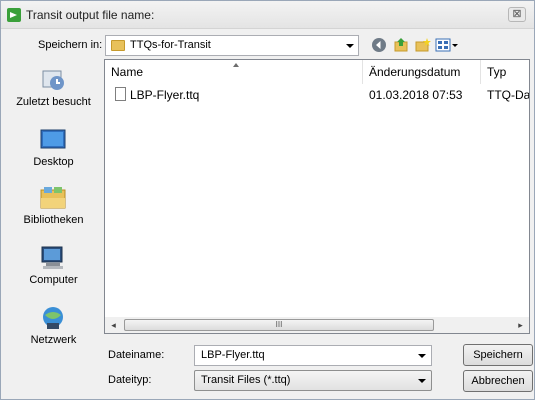  I want to click on place-recent: Zuletzt besucht, so click(53, 93).